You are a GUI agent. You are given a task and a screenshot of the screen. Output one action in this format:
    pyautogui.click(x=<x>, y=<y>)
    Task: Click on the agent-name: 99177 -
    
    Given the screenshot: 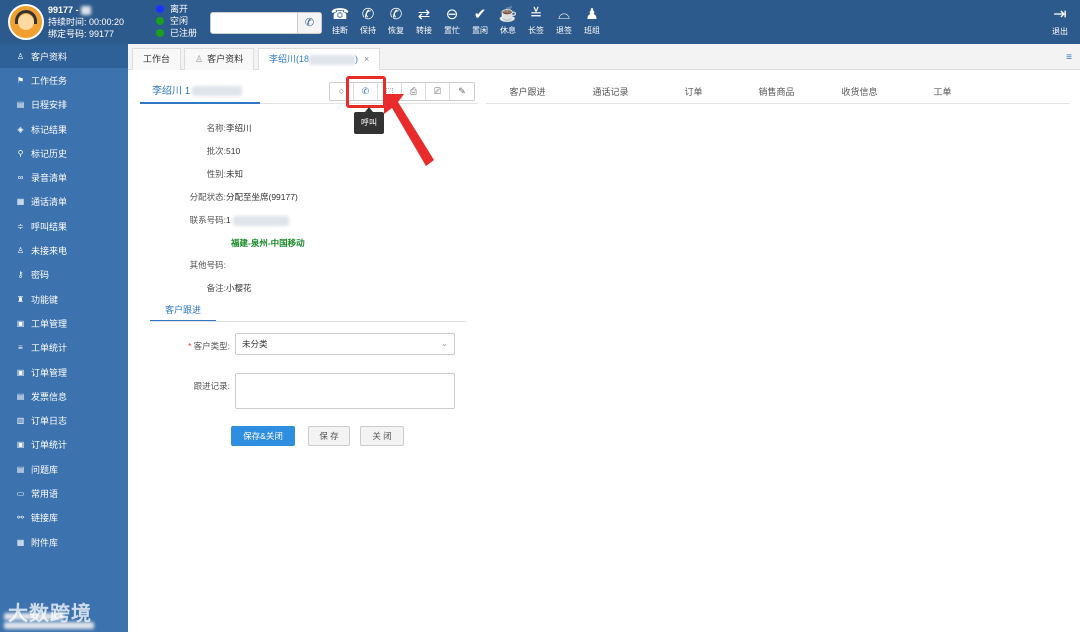 What is the action you would take?
    pyautogui.click(x=65, y=10)
    